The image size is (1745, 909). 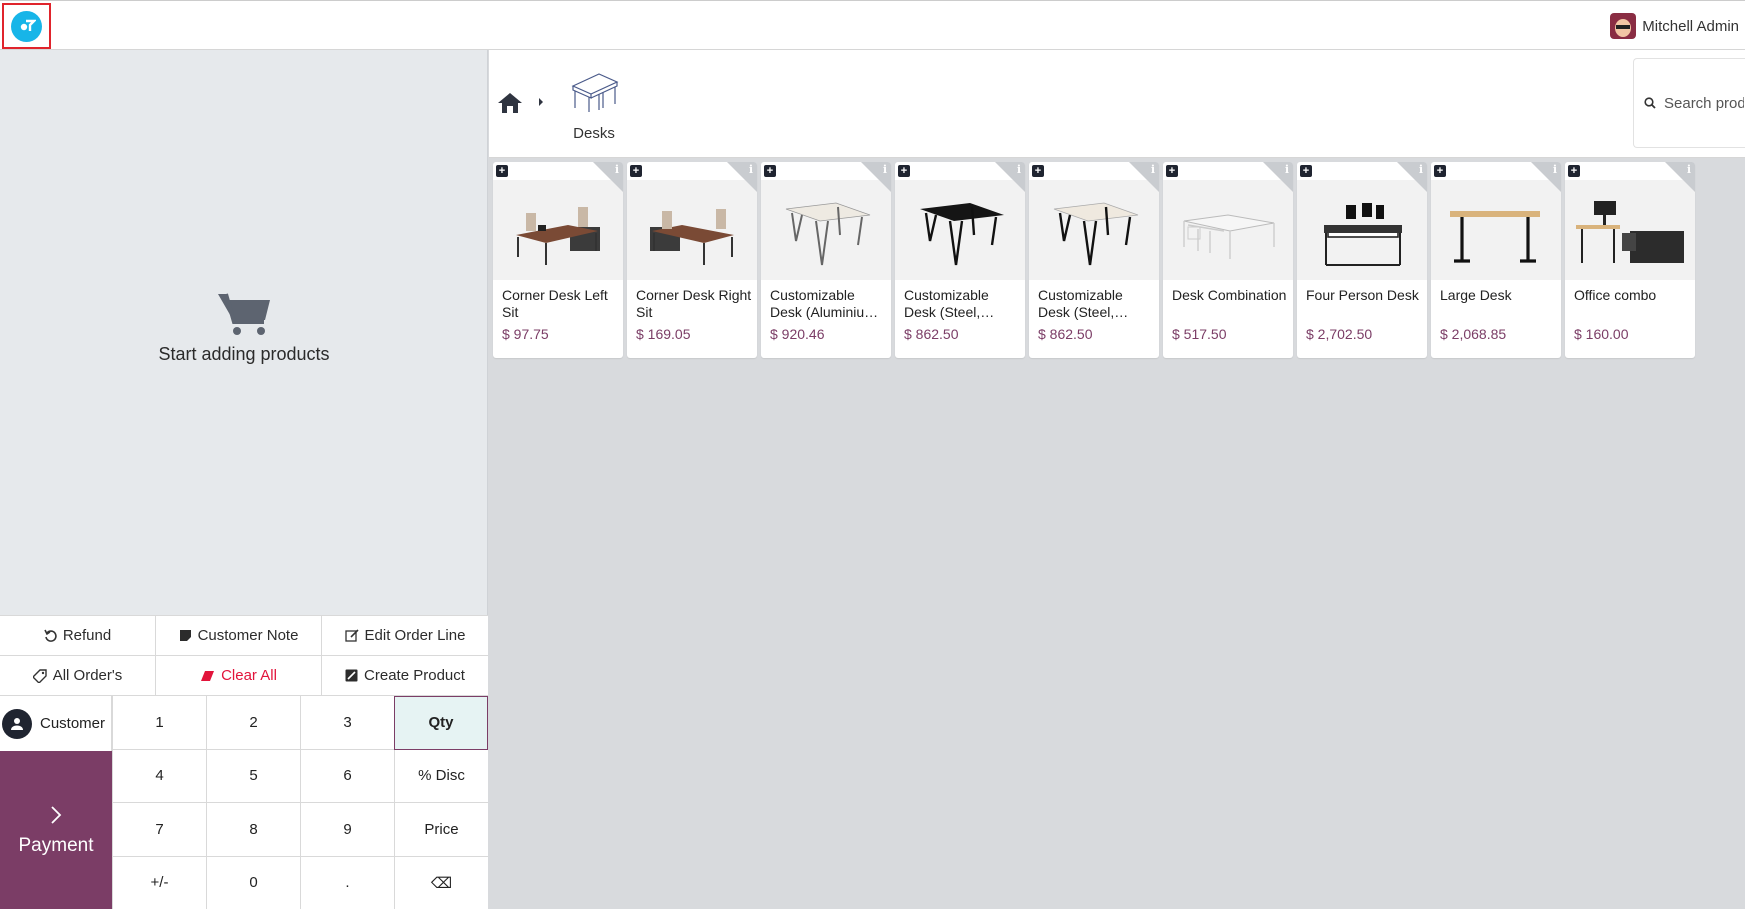 What do you see at coordinates (185, 635) in the screenshot?
I see `note-icon` at bounding box center [185, 635].